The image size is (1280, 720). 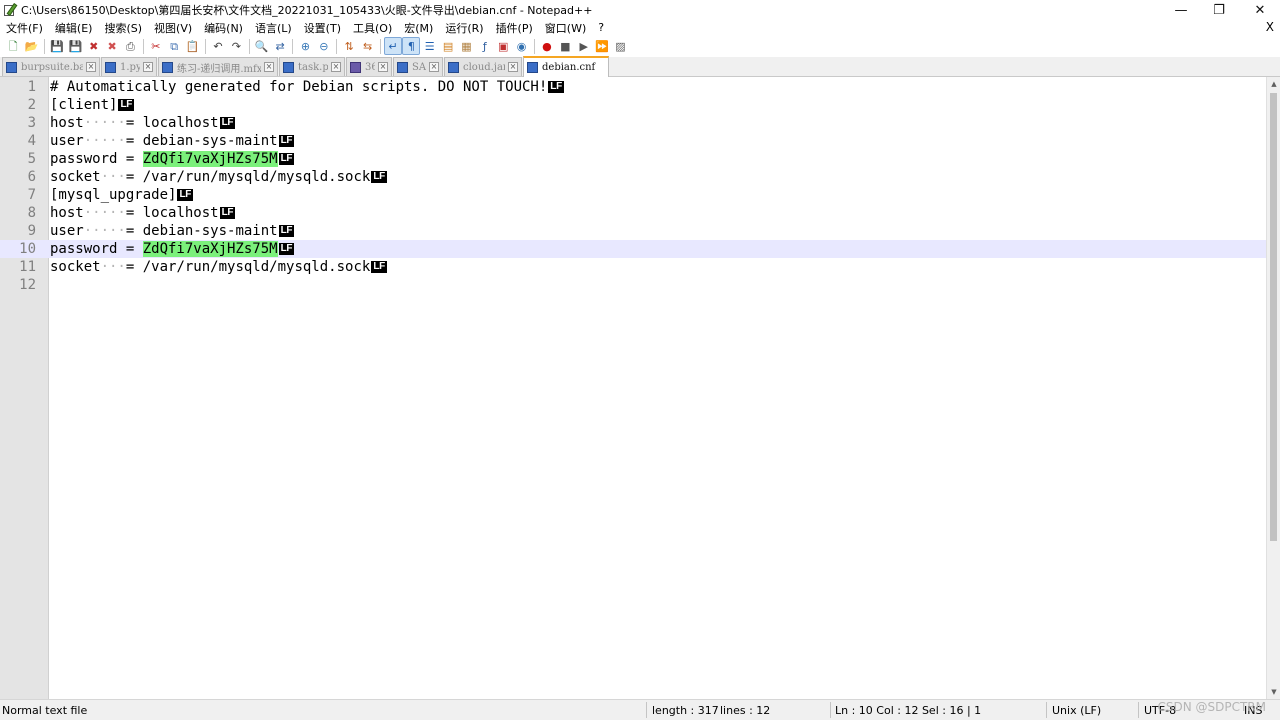 I want to click on run-macro-multiple-icon: ⏩, so click(x=602, y=46).